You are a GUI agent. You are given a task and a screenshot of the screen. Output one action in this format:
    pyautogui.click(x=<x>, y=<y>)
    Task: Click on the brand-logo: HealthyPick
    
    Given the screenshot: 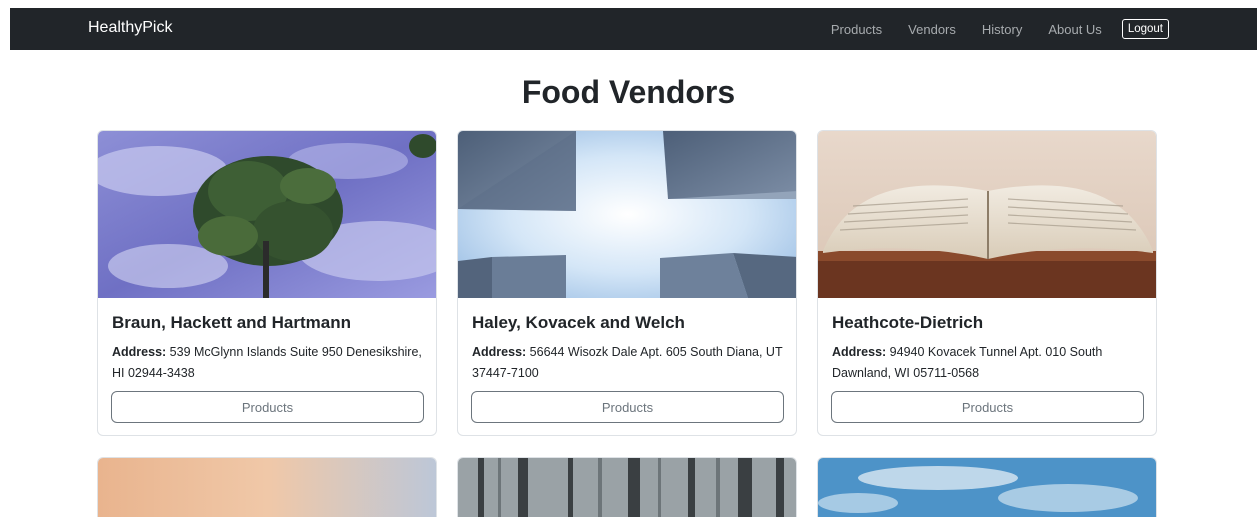 What is the action you would take?
    pyautogui.click(x=130, y=28)
    